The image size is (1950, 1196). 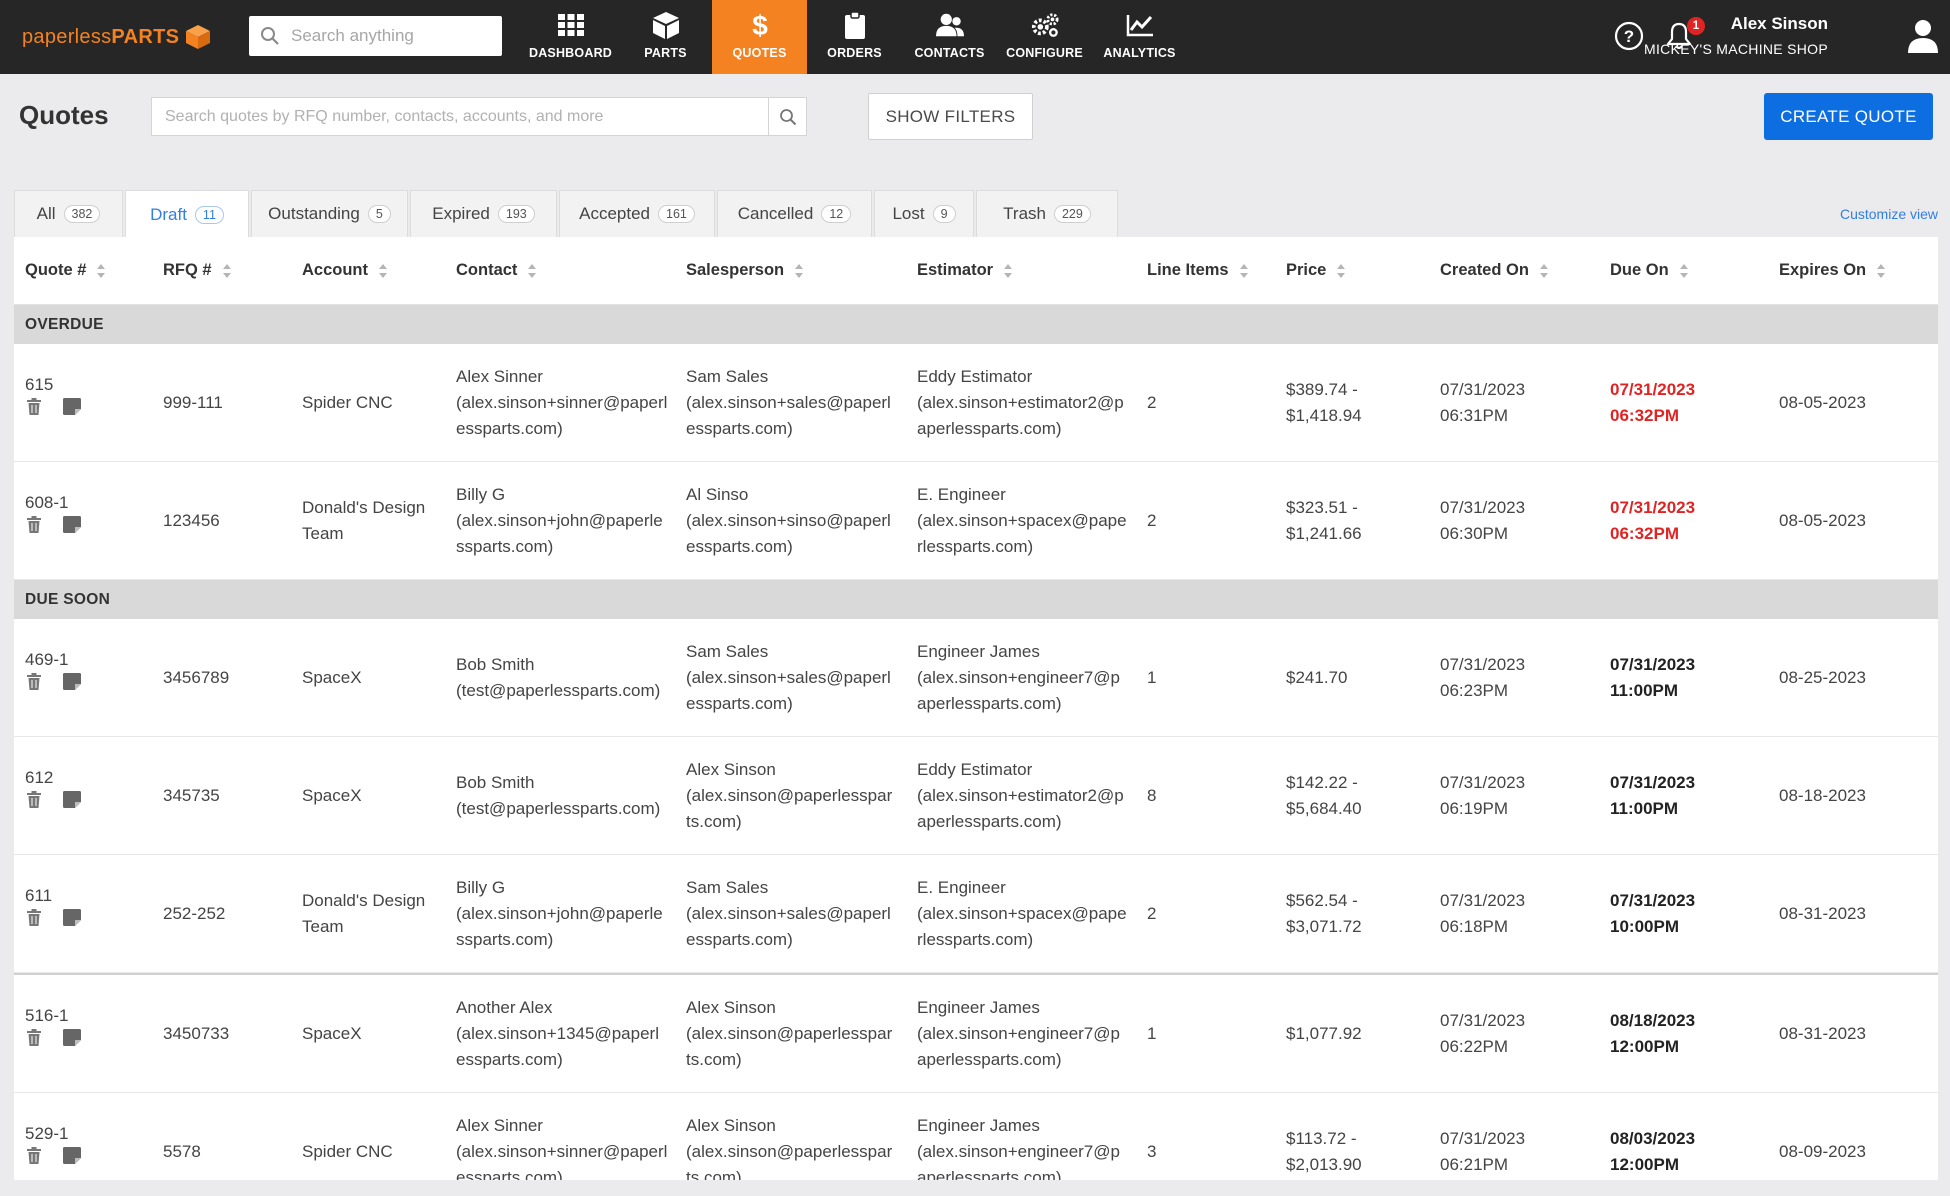 I want to click on tab-count-badge: 12, so click(x=836, y=214).